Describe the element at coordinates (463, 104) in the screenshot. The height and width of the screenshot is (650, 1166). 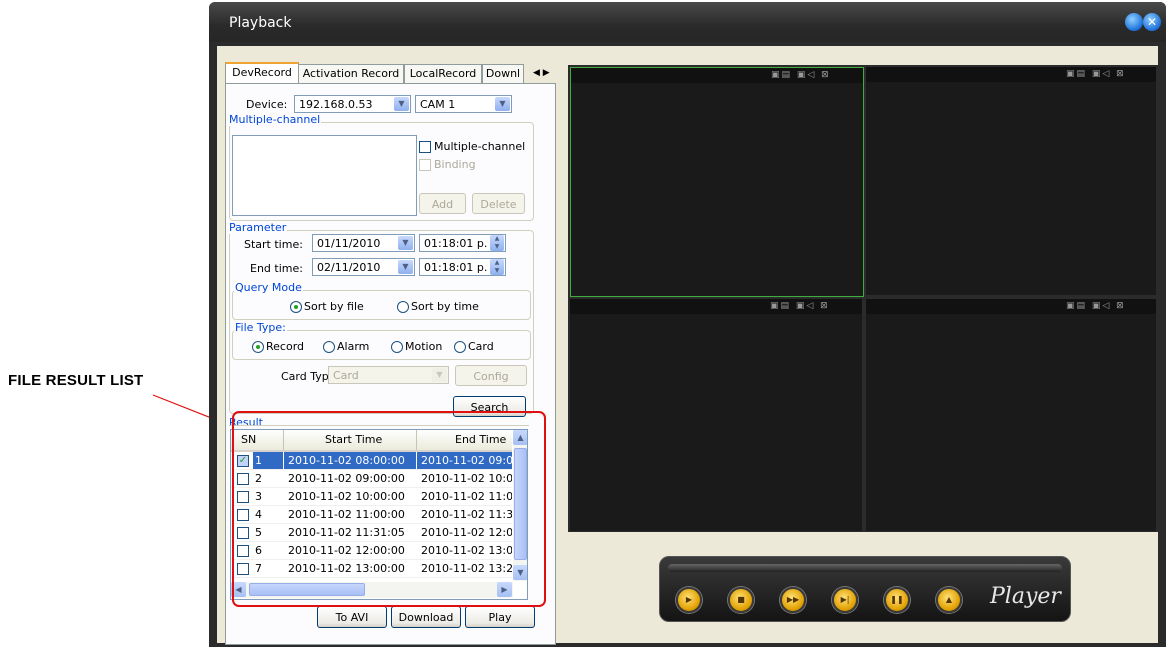
I see `camera-select: CAM 1 ▼` at that location.